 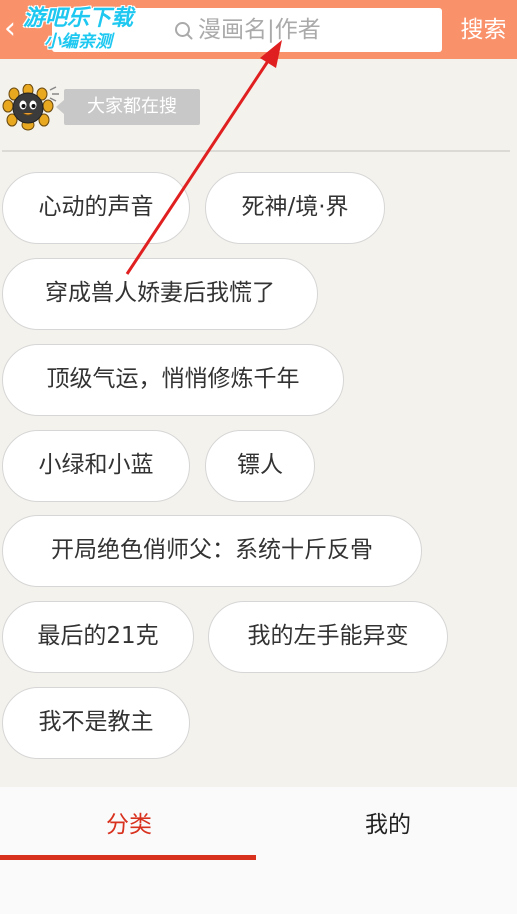 What do you see at coordinates (212, 551) in the screenshot?
I see `search-tag: 开局绝色俏师父：系统十斤反骨` at bounding box center [212, 551].